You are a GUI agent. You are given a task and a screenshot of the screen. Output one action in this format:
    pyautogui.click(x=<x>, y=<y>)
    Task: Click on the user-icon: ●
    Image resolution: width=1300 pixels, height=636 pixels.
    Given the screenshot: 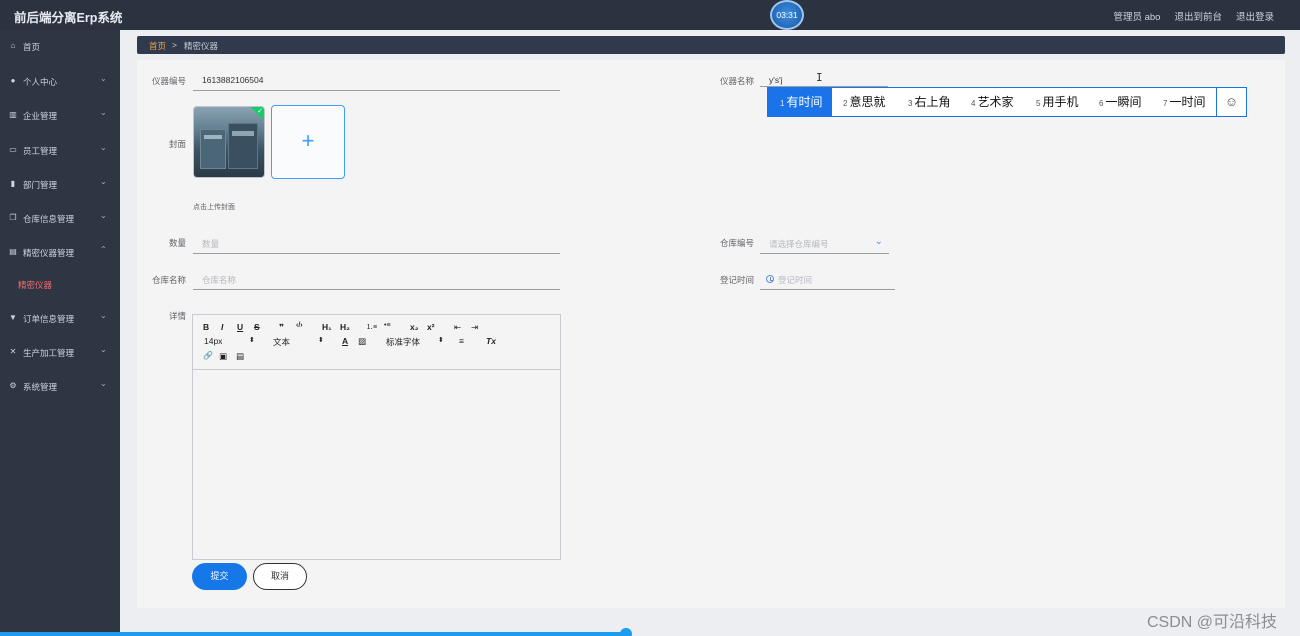 What is the action you would take?
    pyautogui.click(x=13, y=80)
    